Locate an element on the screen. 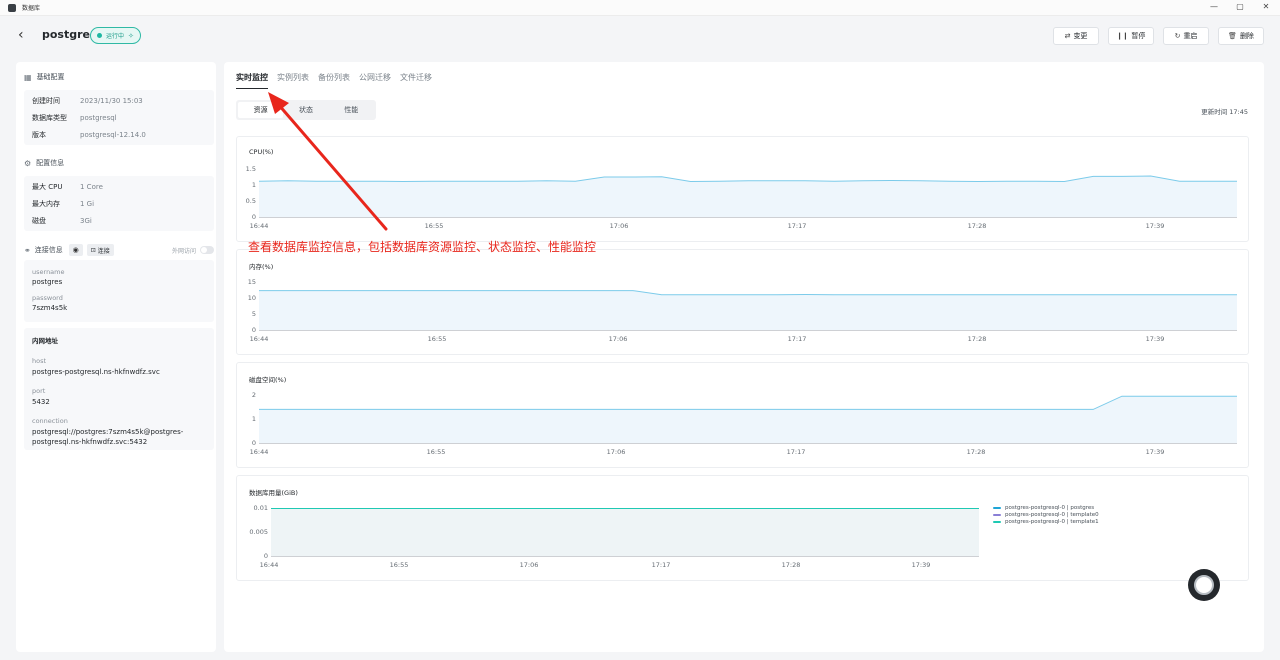  y-tick-label: 10 is located at coordinates (252, 298).